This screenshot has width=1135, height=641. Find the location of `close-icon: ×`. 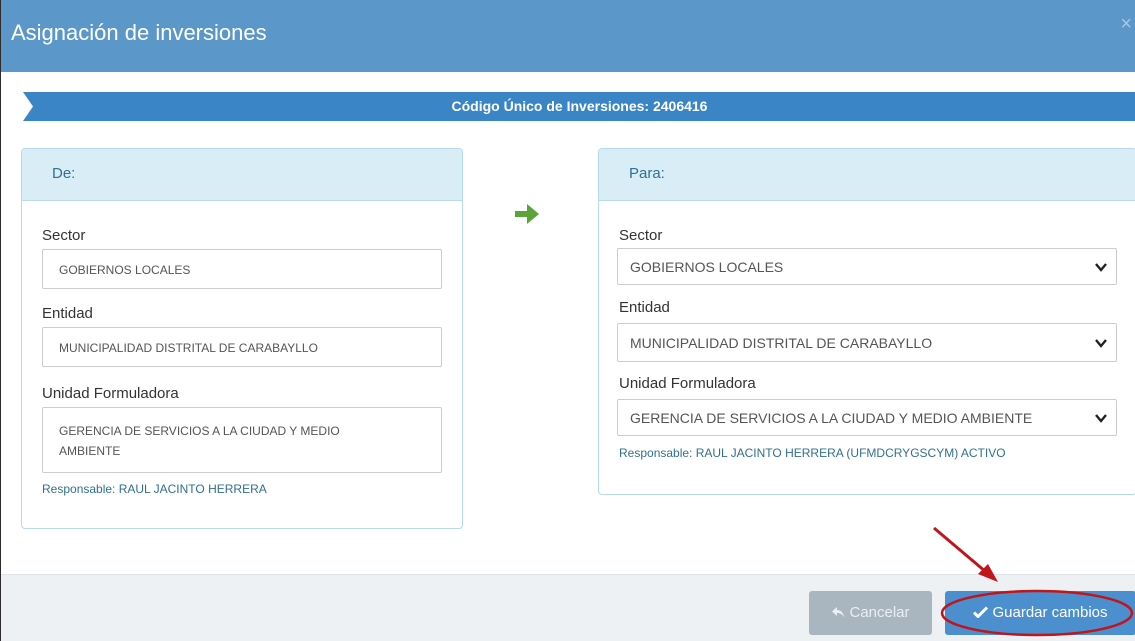

close-icon: × is located at coordinates (1126, 24).